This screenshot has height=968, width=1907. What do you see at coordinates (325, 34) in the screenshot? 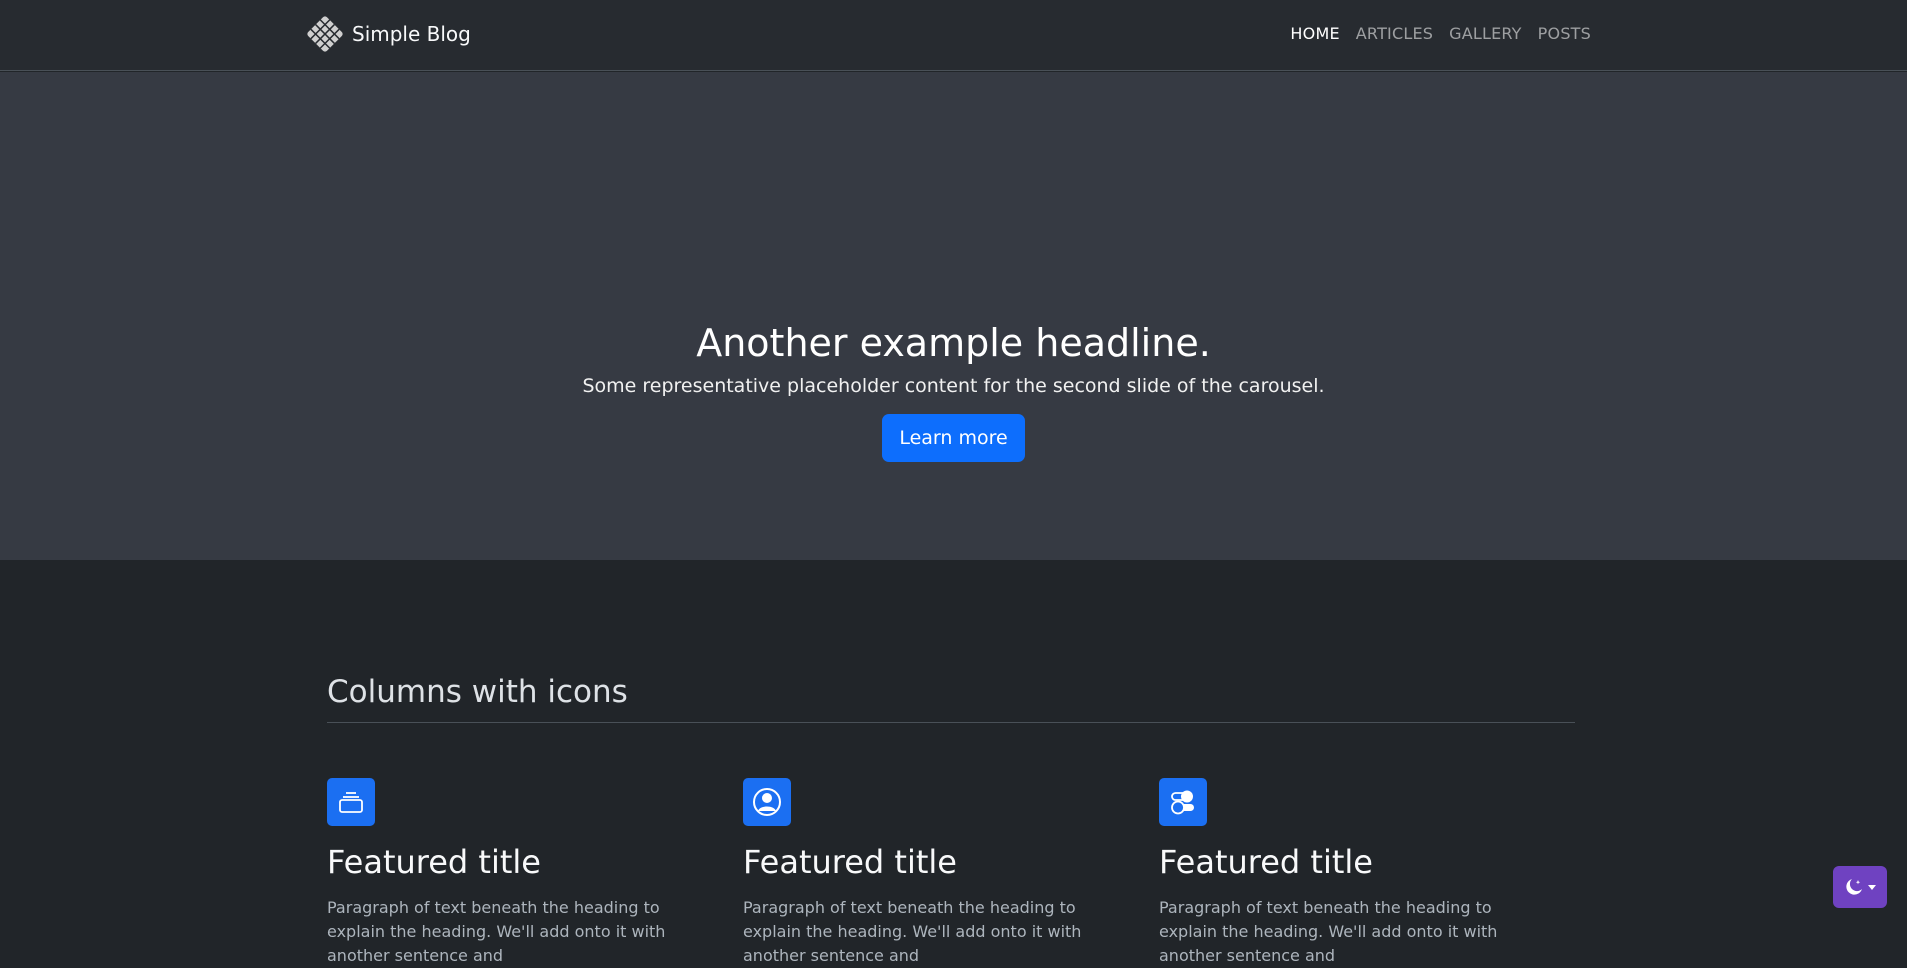
I see `woven-grid-logo-icon` at bounding box center [325, 34].